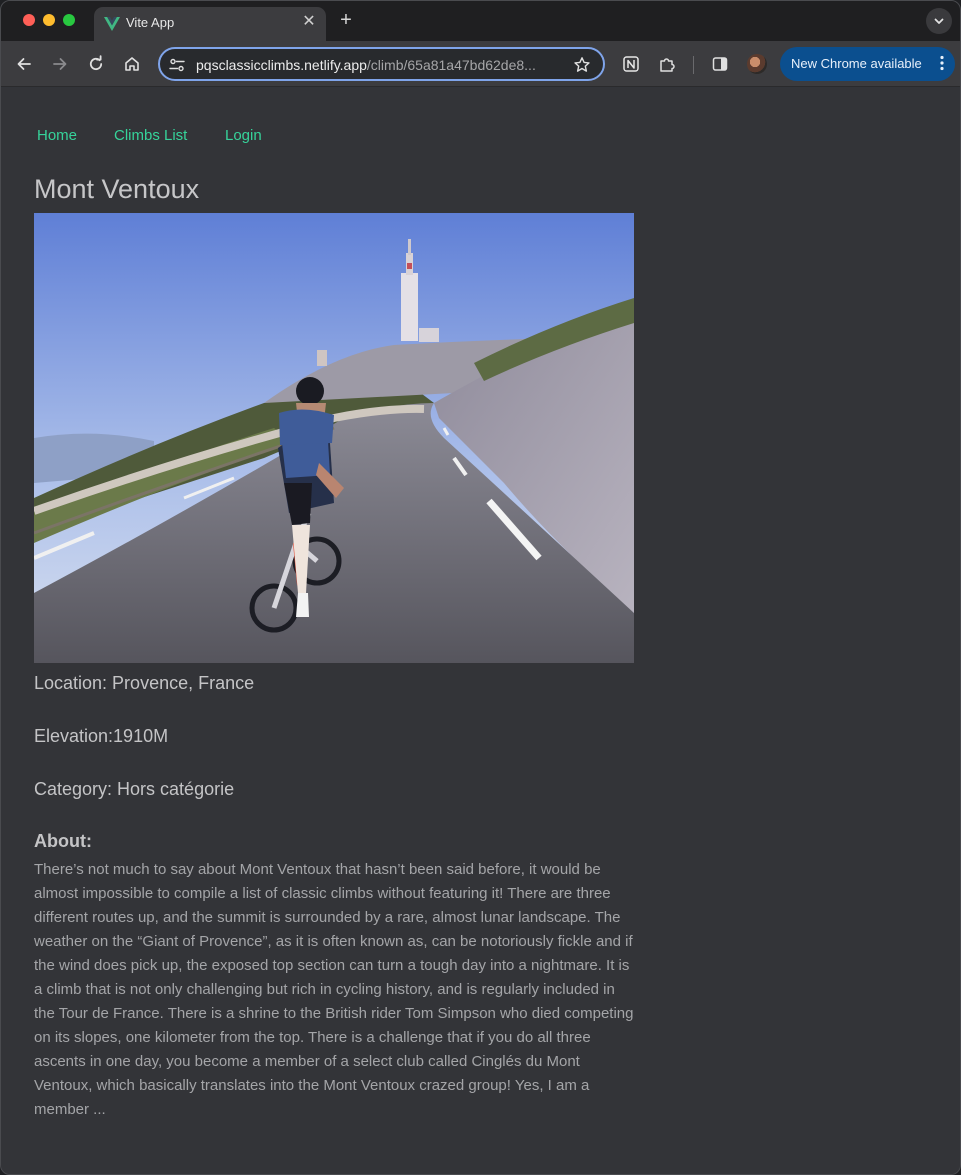 This screenshot has height=1175, width=961. What do you see at coordinates (210, 24) in the screenshot?
I see `tab-vite-app: Vite App ✕` at bounding box center [210, 24].